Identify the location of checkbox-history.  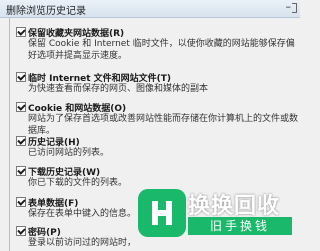
(21, 141).